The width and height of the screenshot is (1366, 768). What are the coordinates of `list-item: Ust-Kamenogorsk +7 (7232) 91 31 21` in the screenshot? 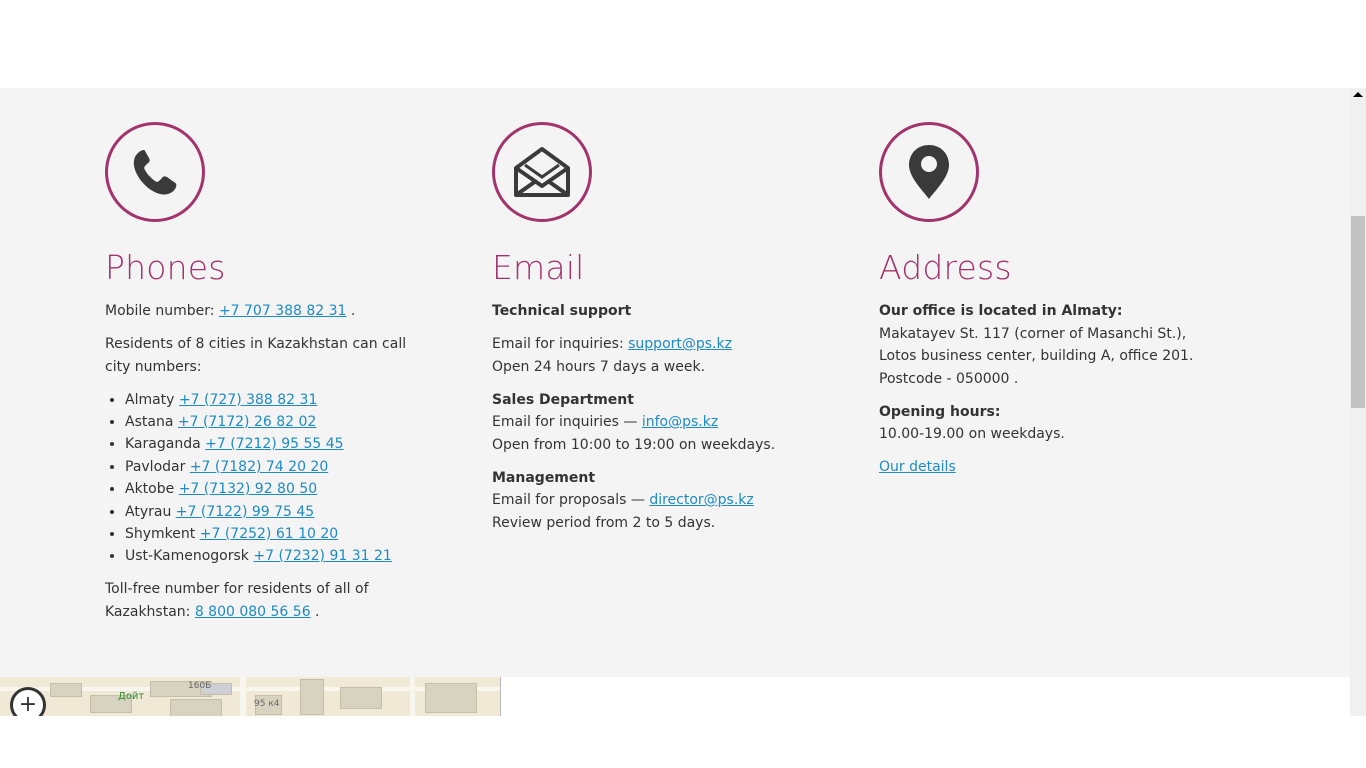 It's located at (280, 556).